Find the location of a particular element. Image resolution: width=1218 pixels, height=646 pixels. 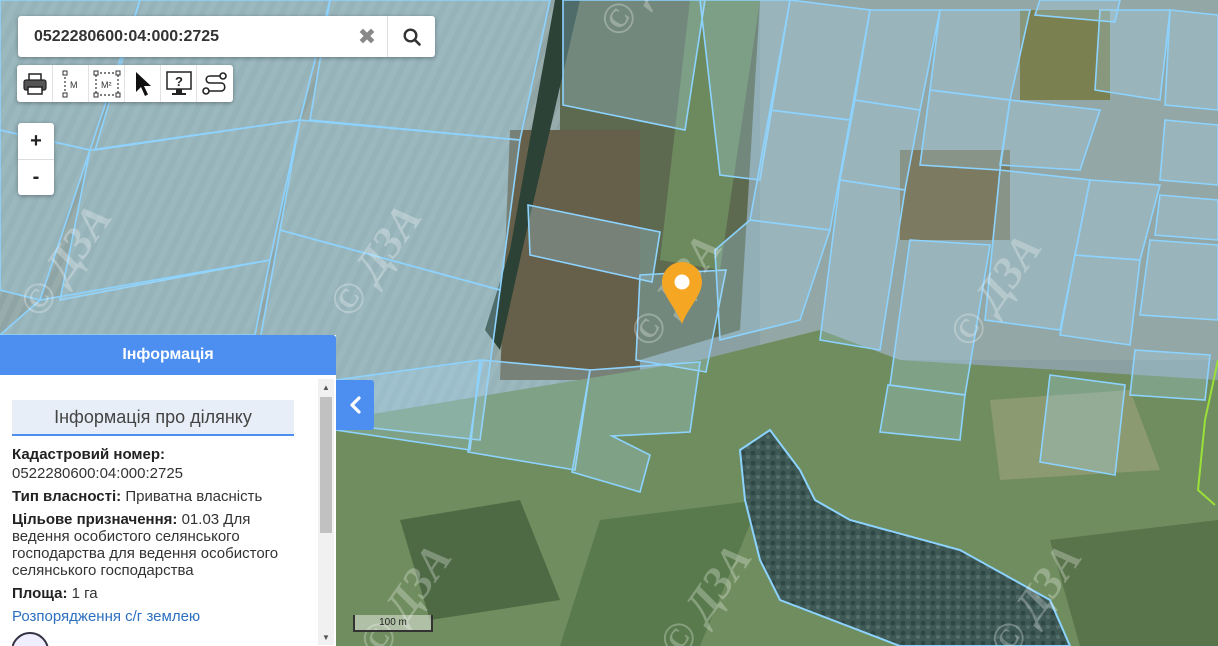

print-icon is located at coordinates (34, 83).